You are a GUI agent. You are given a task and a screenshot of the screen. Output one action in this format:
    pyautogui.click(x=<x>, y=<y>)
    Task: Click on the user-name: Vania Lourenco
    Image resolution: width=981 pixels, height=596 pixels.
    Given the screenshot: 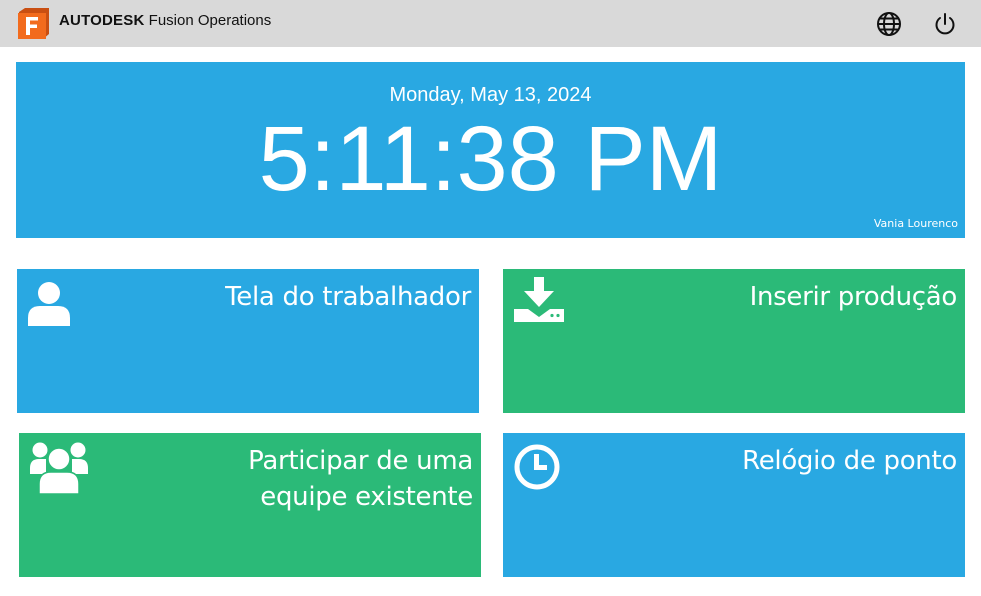 What is the action you would take?
    pyautogui.click(x=915, y=223)
    